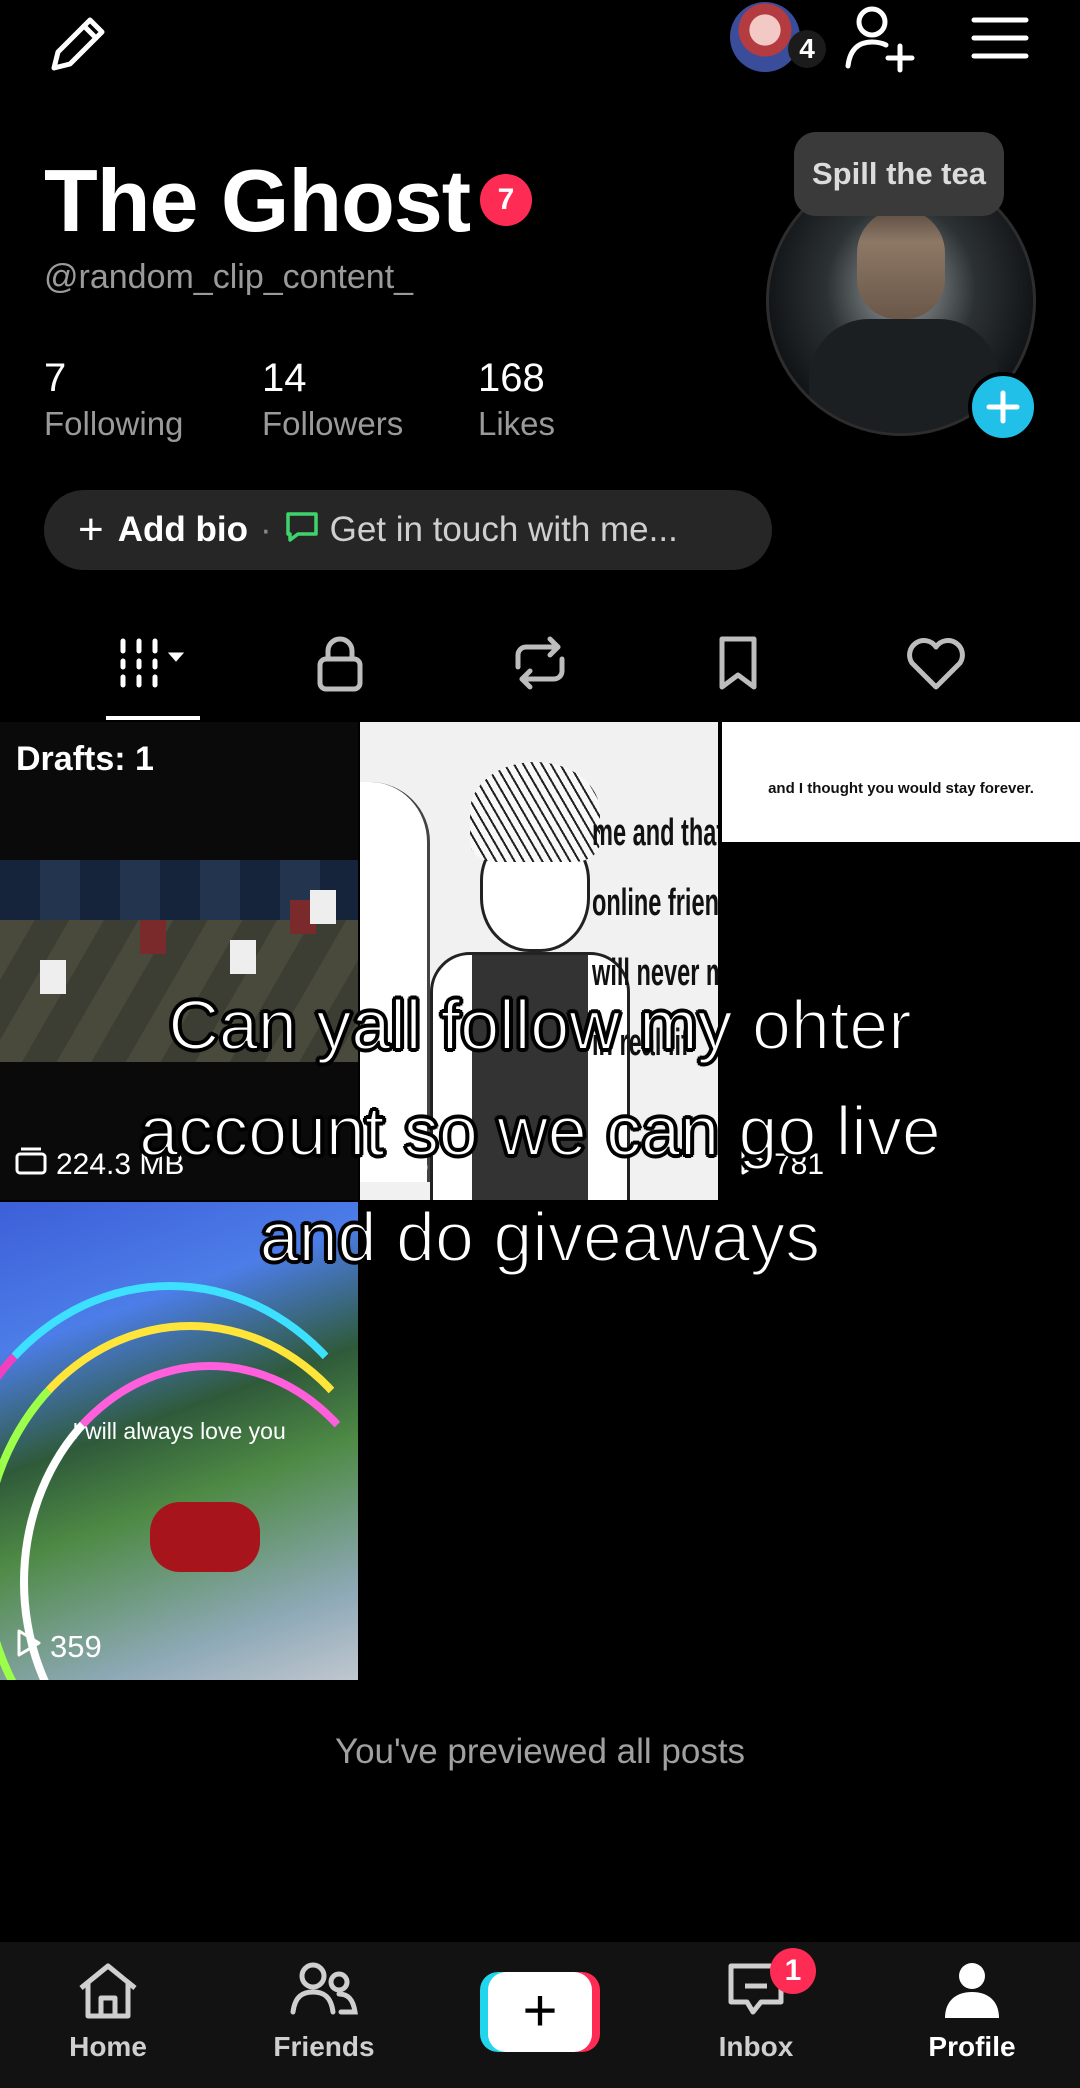  I want to click on nav-profile-label: Profile, so click(972, 2046).